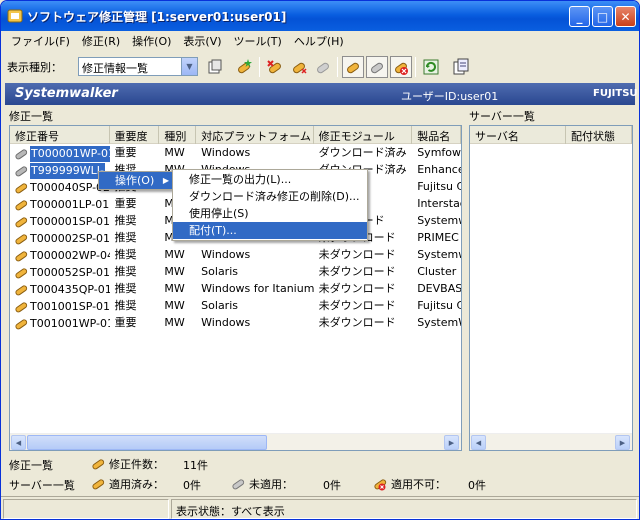 This screenshot has height=520, width=640. What do you see at coordinates (321, 94) in the screenshot?
I see `systemwalker-banner: Systemwalker ユーザーID:user01 FUJITSU` at bounding box center [321, 94].